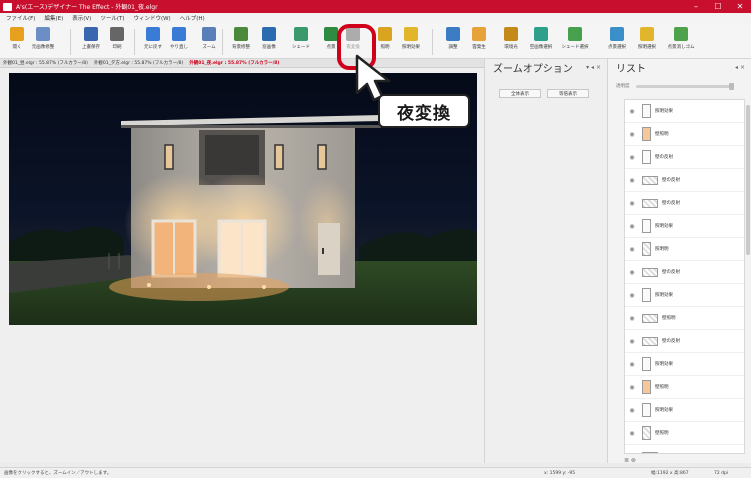 The width and height of the screenshot is (751, 478). Describe the element at coordinates (731, 86) in the screenshot. I see `opacity-slider-handle` at that location.